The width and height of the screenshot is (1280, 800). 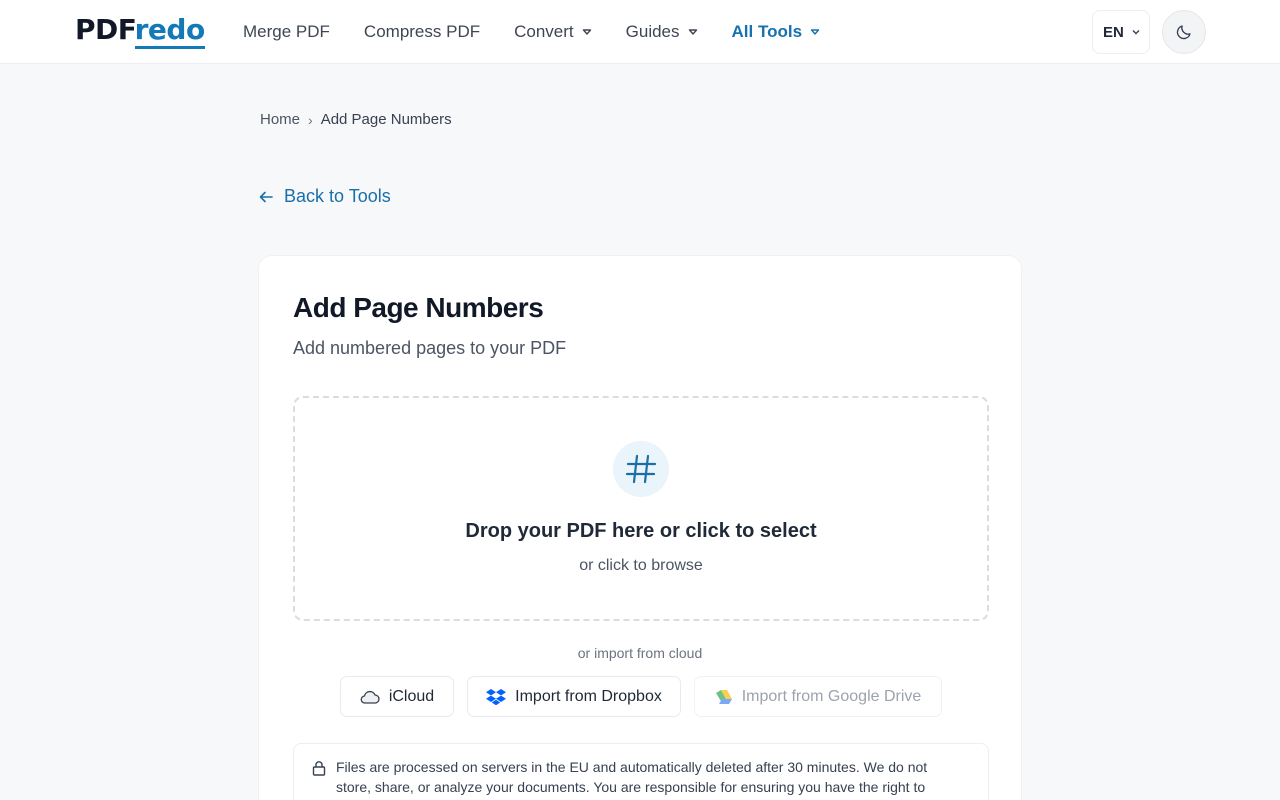 I want to click on logo-text-pdf: PDF, so click(x=105, y=29).